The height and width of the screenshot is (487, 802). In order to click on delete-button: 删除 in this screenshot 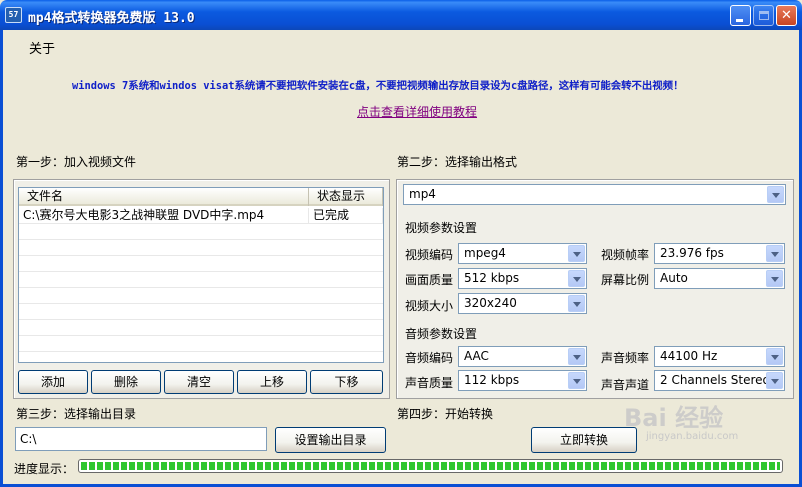, I will do `click(126, 382)`.